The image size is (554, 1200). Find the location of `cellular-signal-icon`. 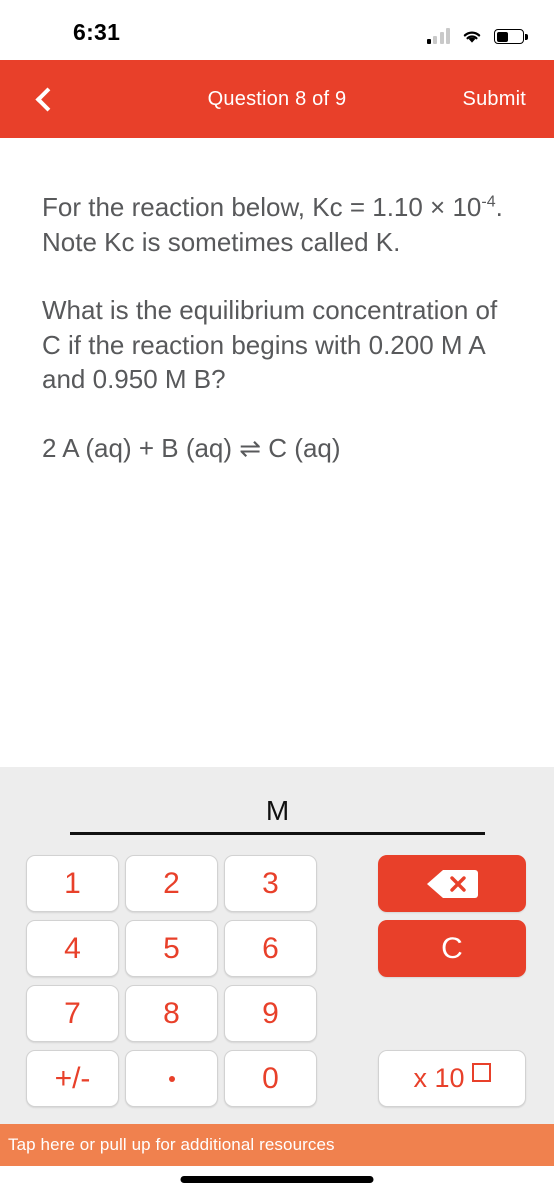

cellular-signal-icon is located at coordinates (438, 35).